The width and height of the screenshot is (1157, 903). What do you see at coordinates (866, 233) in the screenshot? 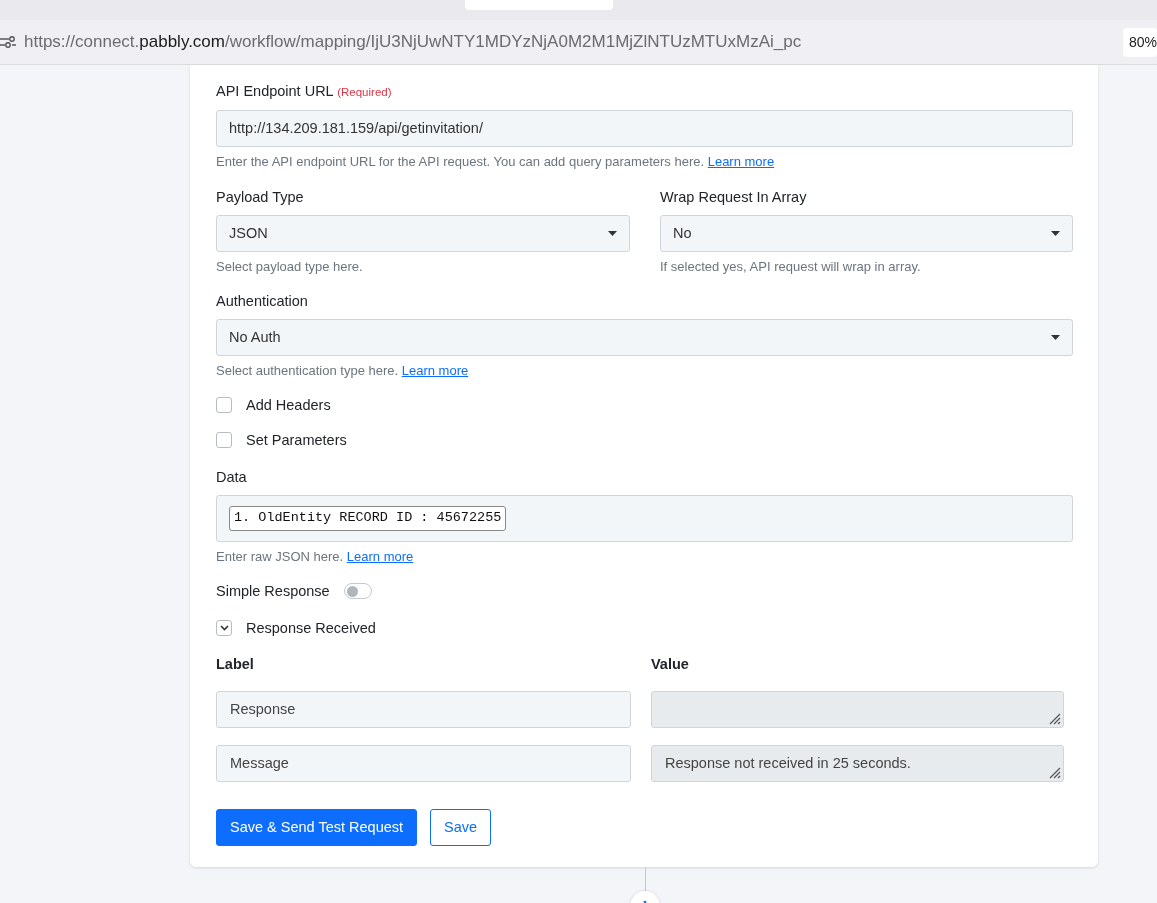
I see `dropdown: No` at bounding box center [866, 233].